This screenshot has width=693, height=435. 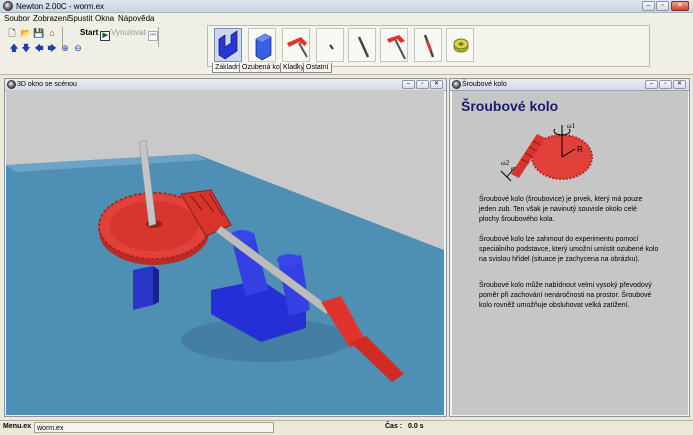 I want to click on info-window-header: Šroubové kolo – ▫ ✕, so click(x=569, y=85).